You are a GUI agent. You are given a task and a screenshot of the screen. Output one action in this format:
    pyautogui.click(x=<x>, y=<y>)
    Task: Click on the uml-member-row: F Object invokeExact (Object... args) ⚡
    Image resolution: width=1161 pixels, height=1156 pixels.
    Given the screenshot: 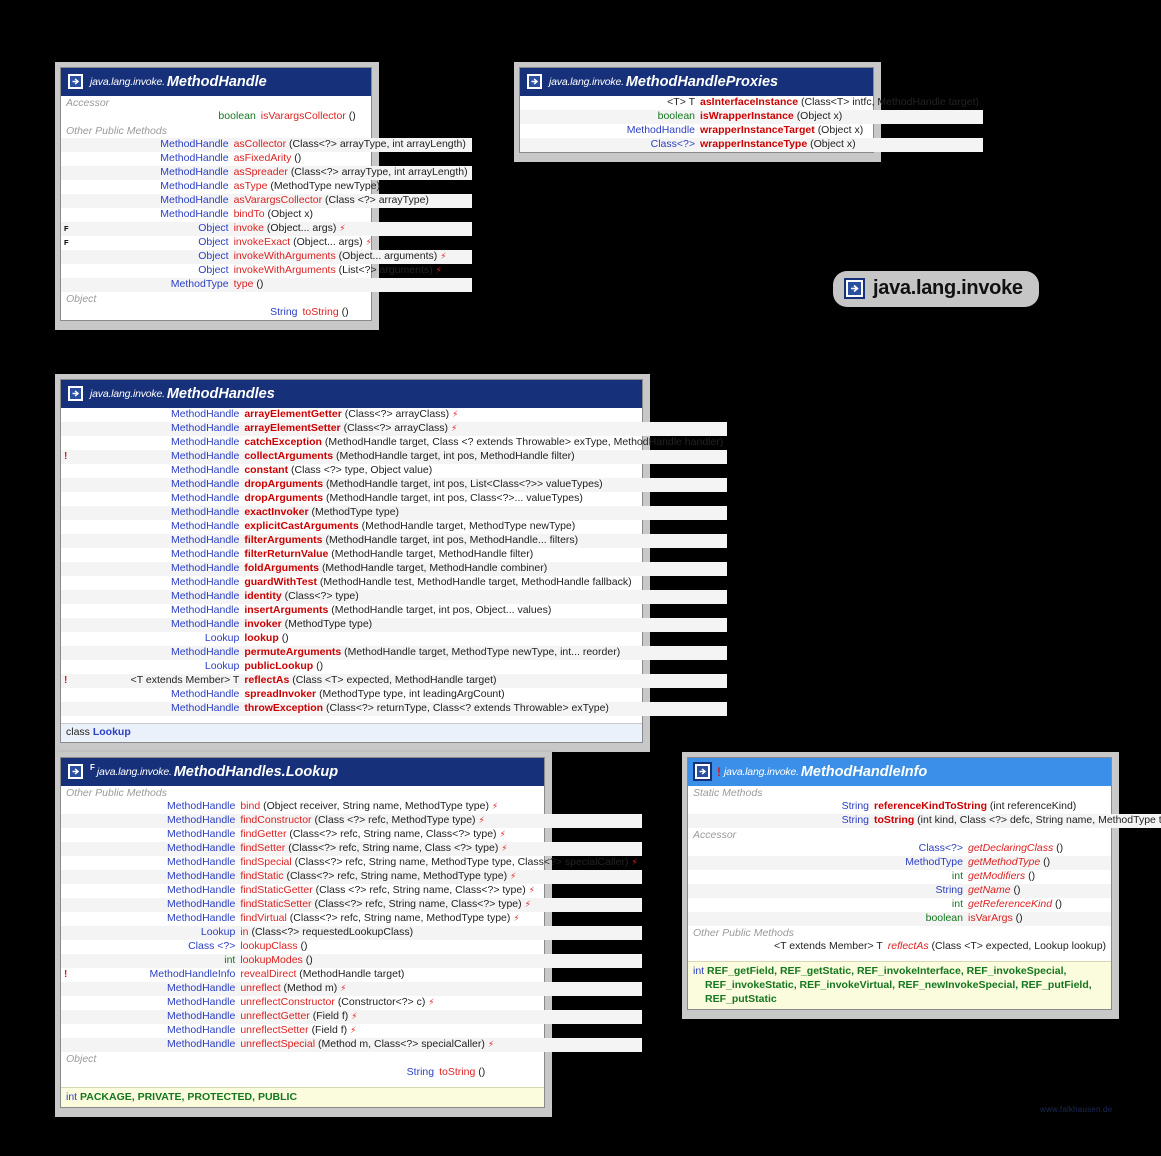 What is the action you would take?
    pyautogui.click(x=266, y=243)
    